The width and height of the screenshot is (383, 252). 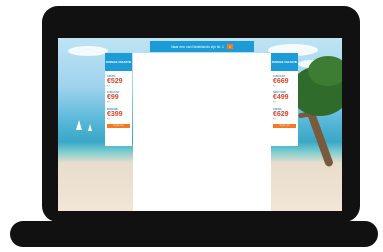 What do you see at coordinates (115, 114) in the screenshot?
I see `offer-price: €399` at bounding box center [115, 114].